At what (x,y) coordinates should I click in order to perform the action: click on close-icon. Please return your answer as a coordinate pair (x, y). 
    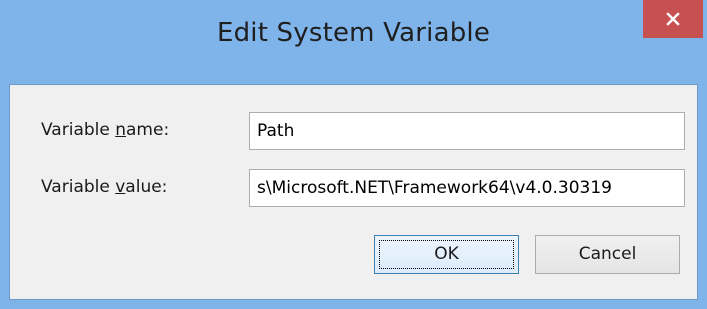
    Looking at the image, I should click on (673, 19).